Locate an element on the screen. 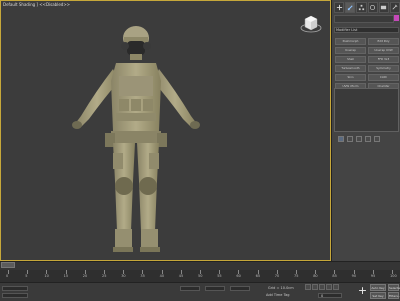  timeline-tick-label: 95 is located at coordinates (373, 276).